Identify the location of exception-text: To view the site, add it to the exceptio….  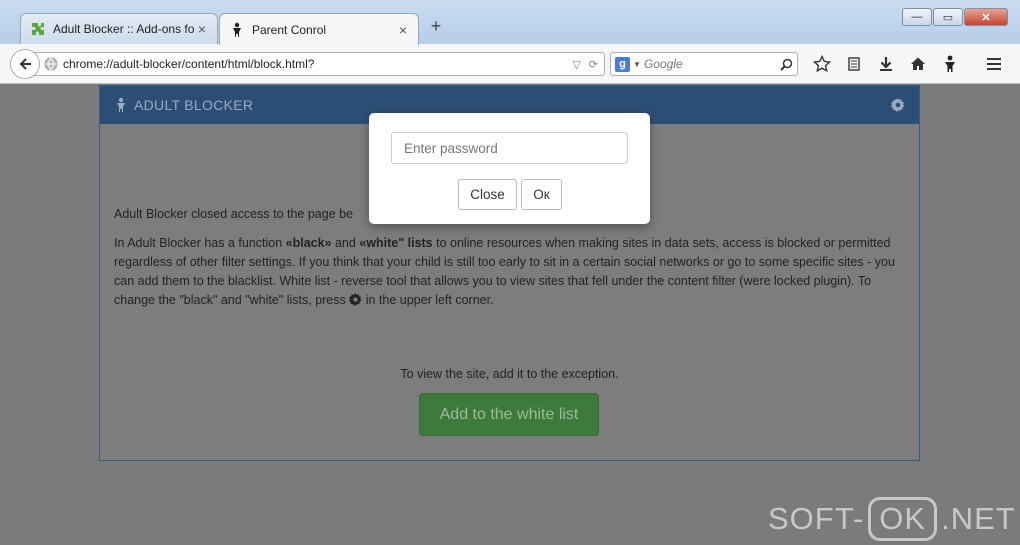
(509, 374).